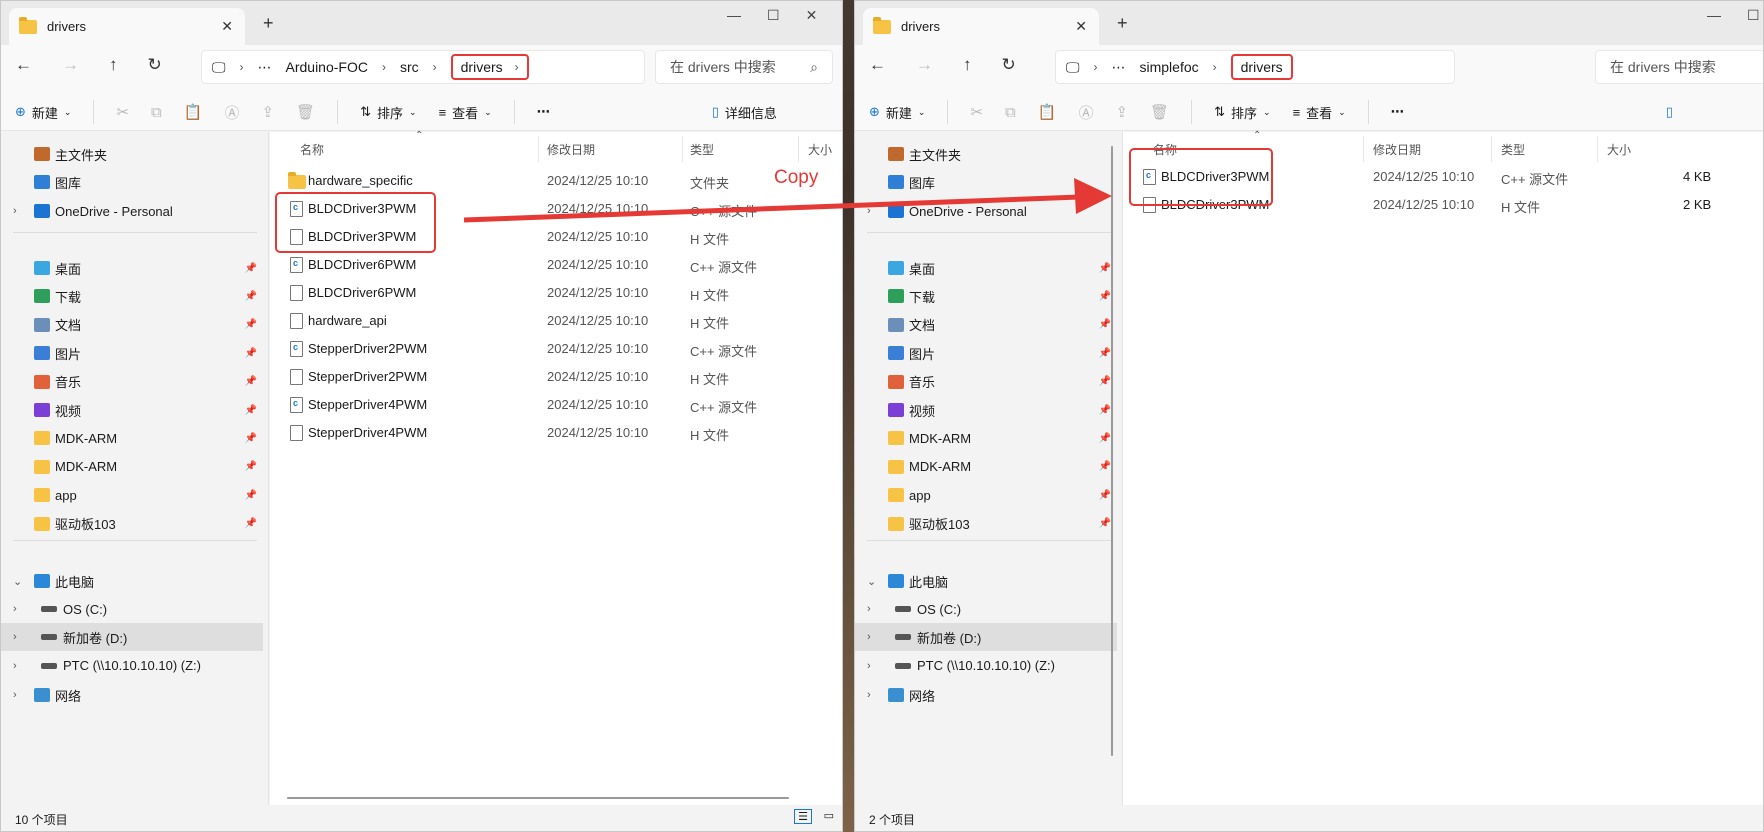 The width and height of the screenshot is (1764, 832). Describe the element at coordinates (538, 798) in the screenshot. I see `horizontal-scrollbar` at that location.